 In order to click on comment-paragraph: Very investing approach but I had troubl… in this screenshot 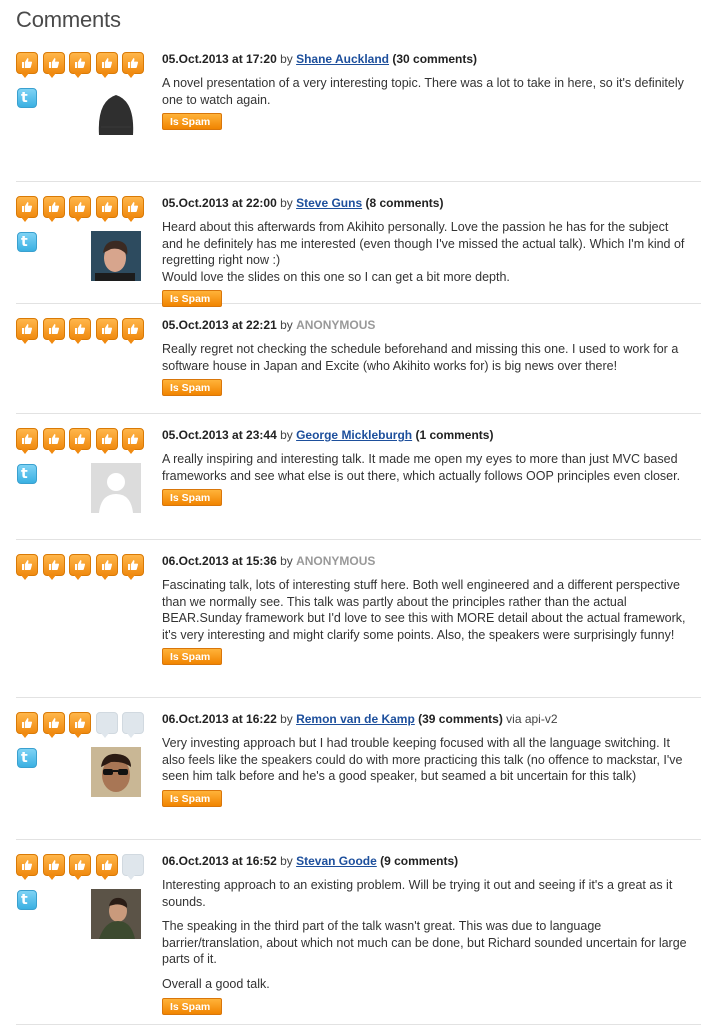, I will do `click(422, 760)`.